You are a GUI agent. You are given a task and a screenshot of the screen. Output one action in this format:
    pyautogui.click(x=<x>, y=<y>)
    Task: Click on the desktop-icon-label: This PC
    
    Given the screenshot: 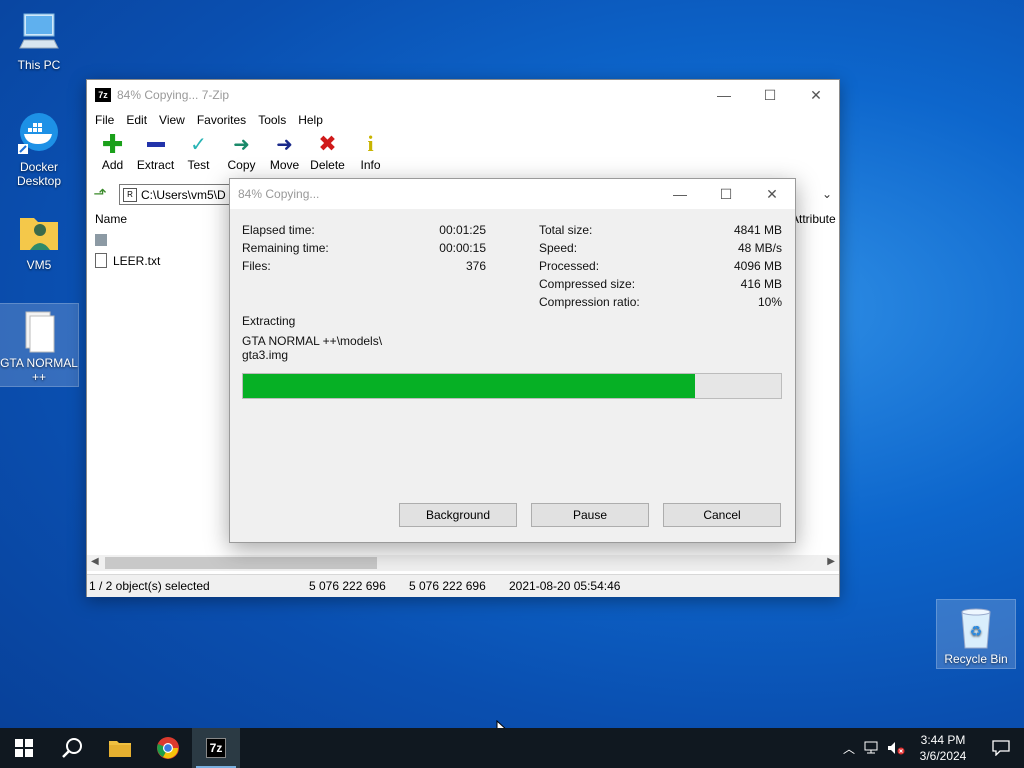 What is the action you would take?
    pyautogui.click(x=39, y=65)
    